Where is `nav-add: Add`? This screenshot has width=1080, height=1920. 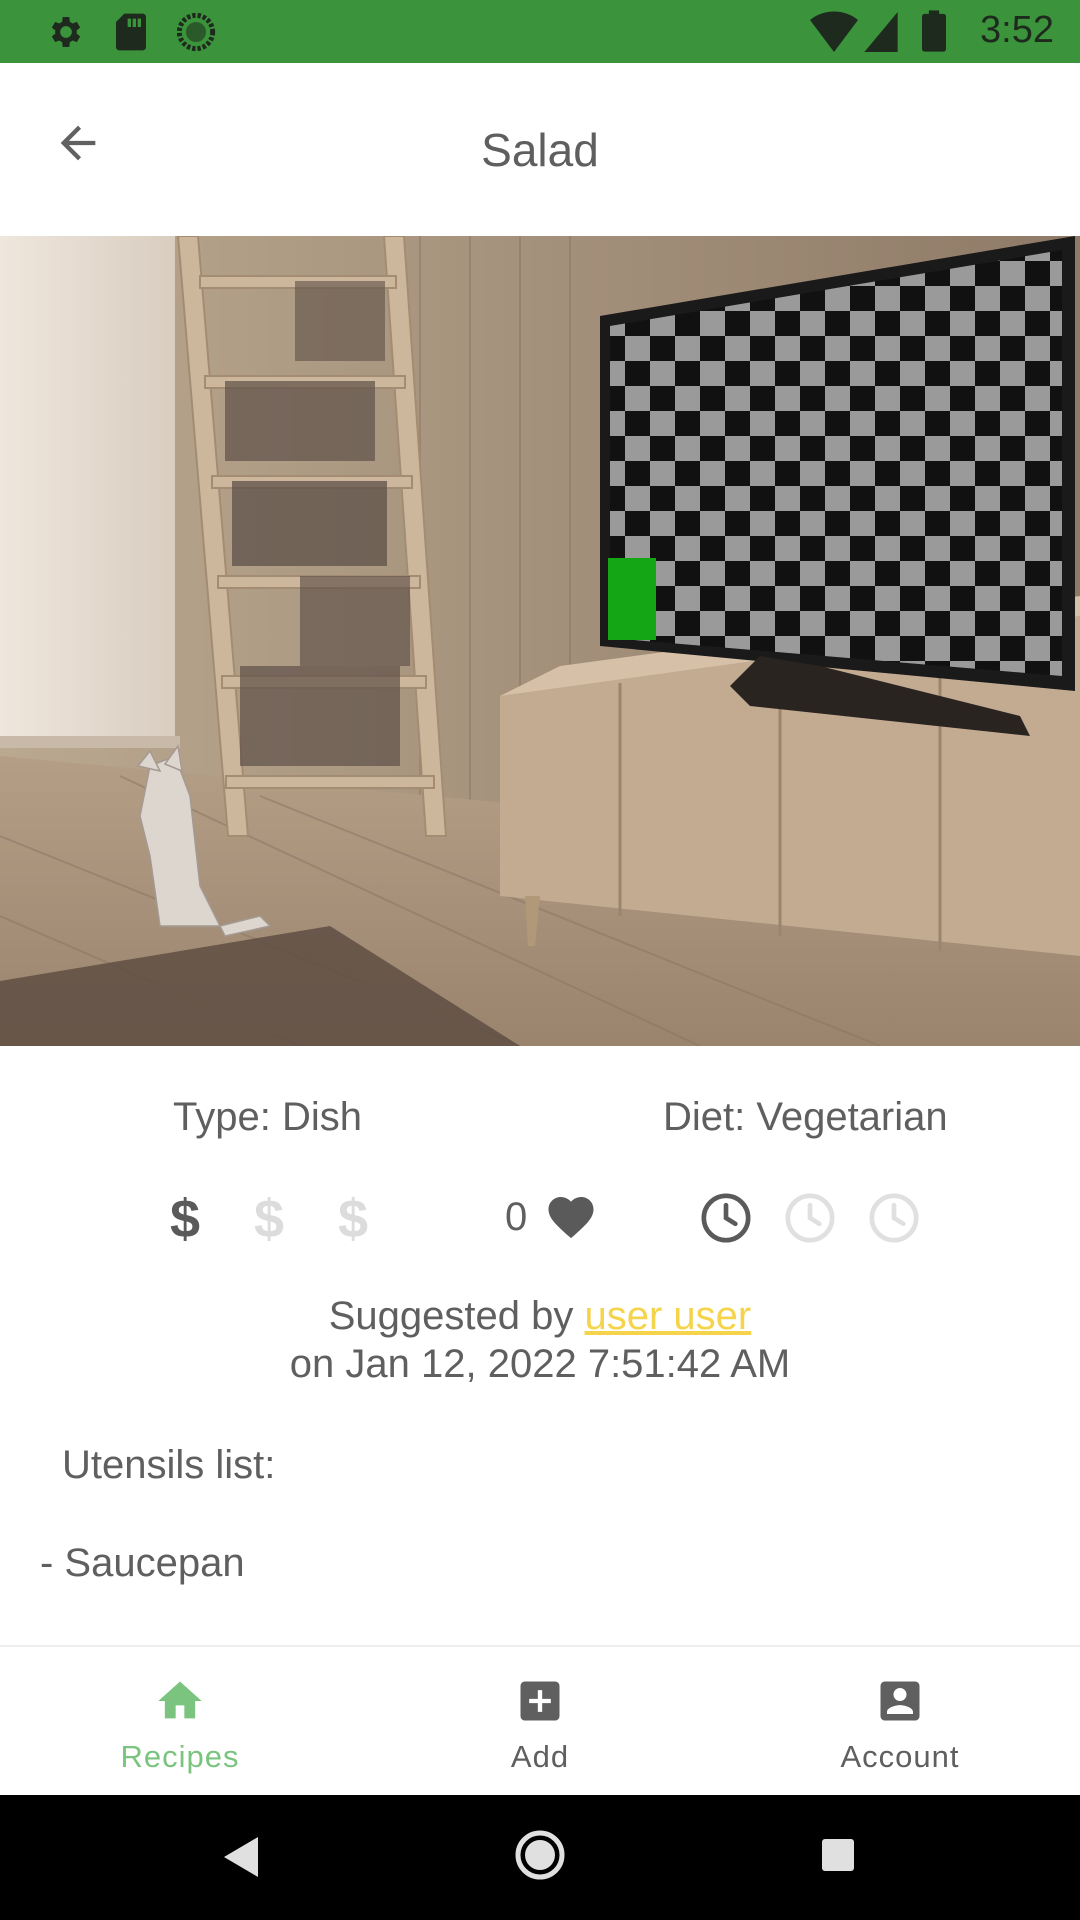 nav-add: Add is located at coordinates (540, 1722).